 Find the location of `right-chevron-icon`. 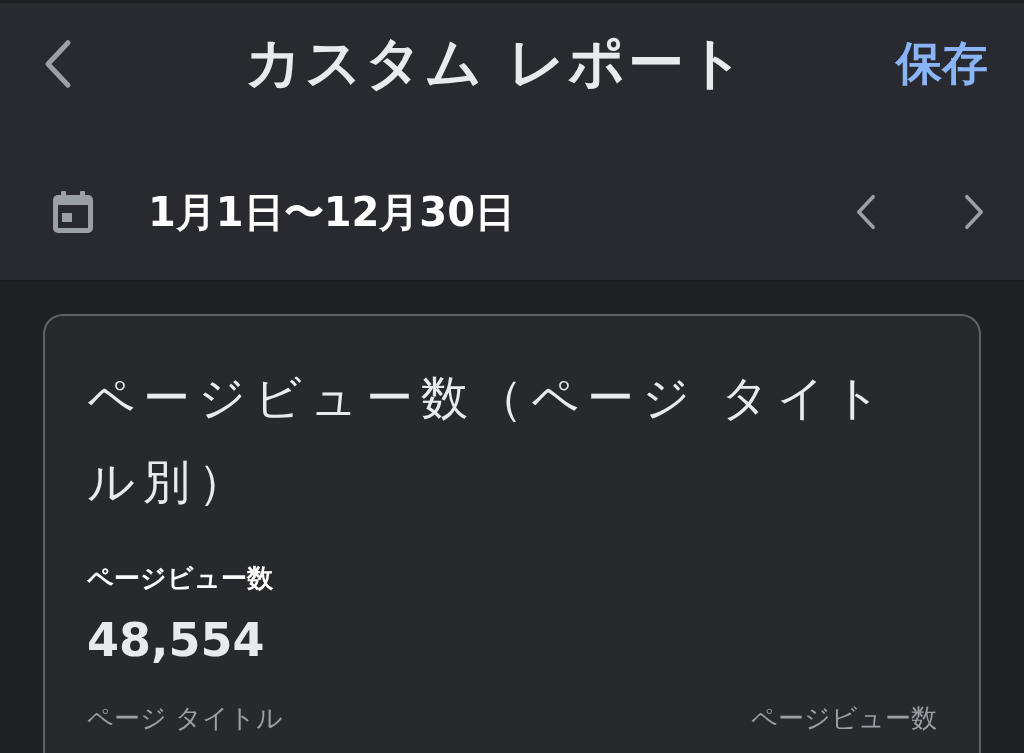

right-chevron-icon is located at coordinates (974, 212).